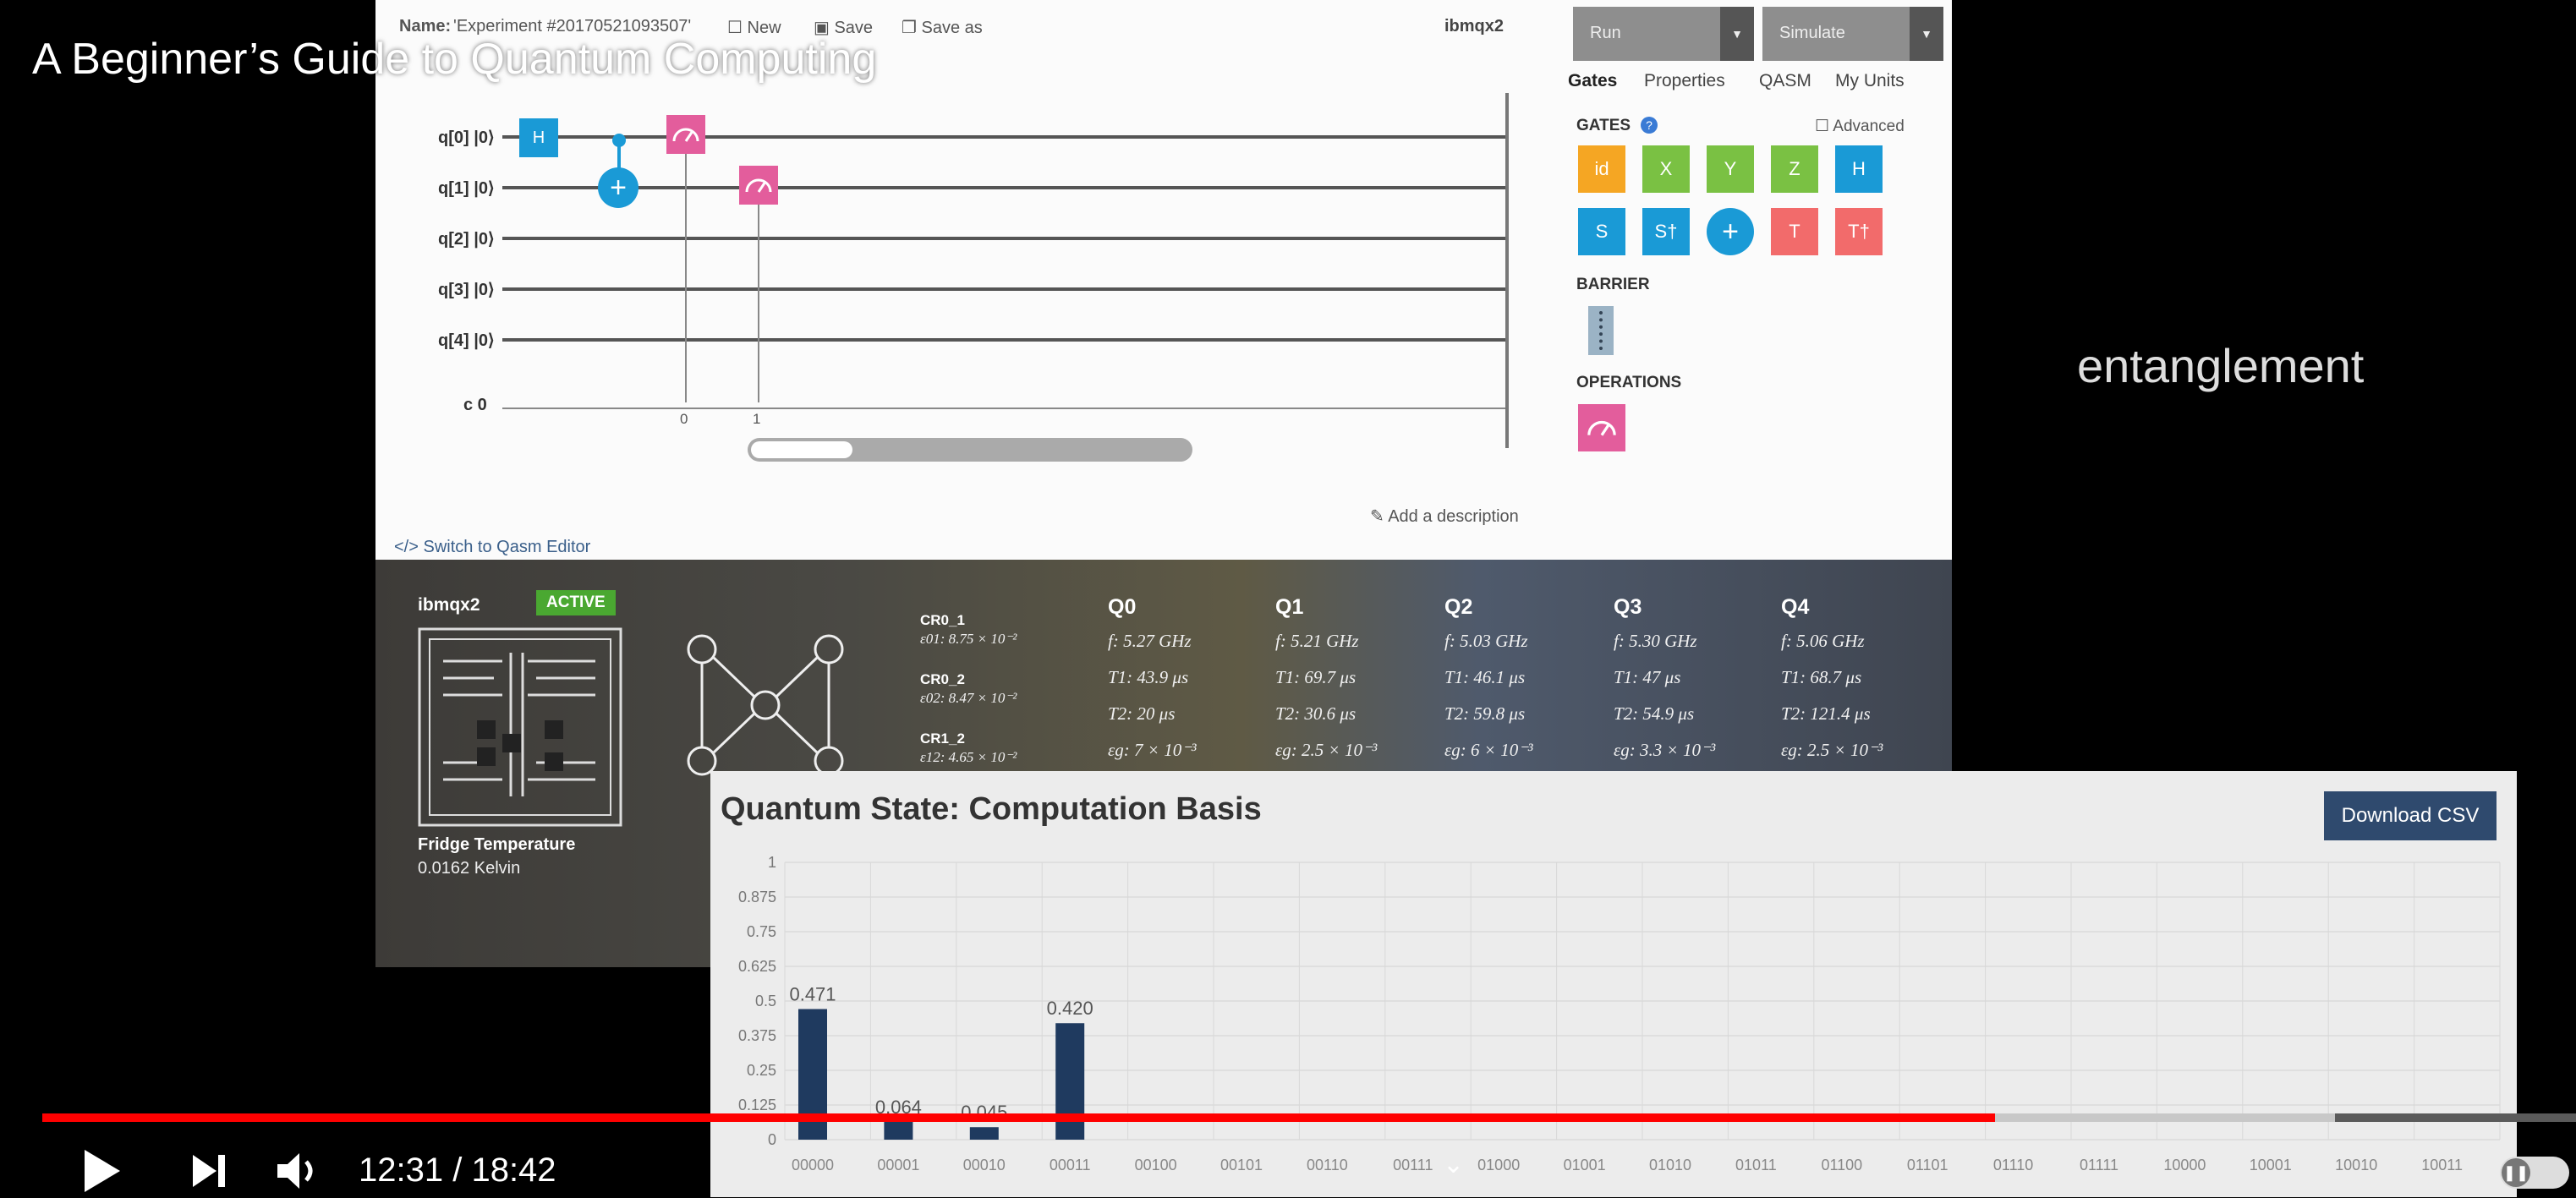 Image resolution: width=2576 pixels, height=1198 pixels. I want to click on meter-icon, so click(685, 135).